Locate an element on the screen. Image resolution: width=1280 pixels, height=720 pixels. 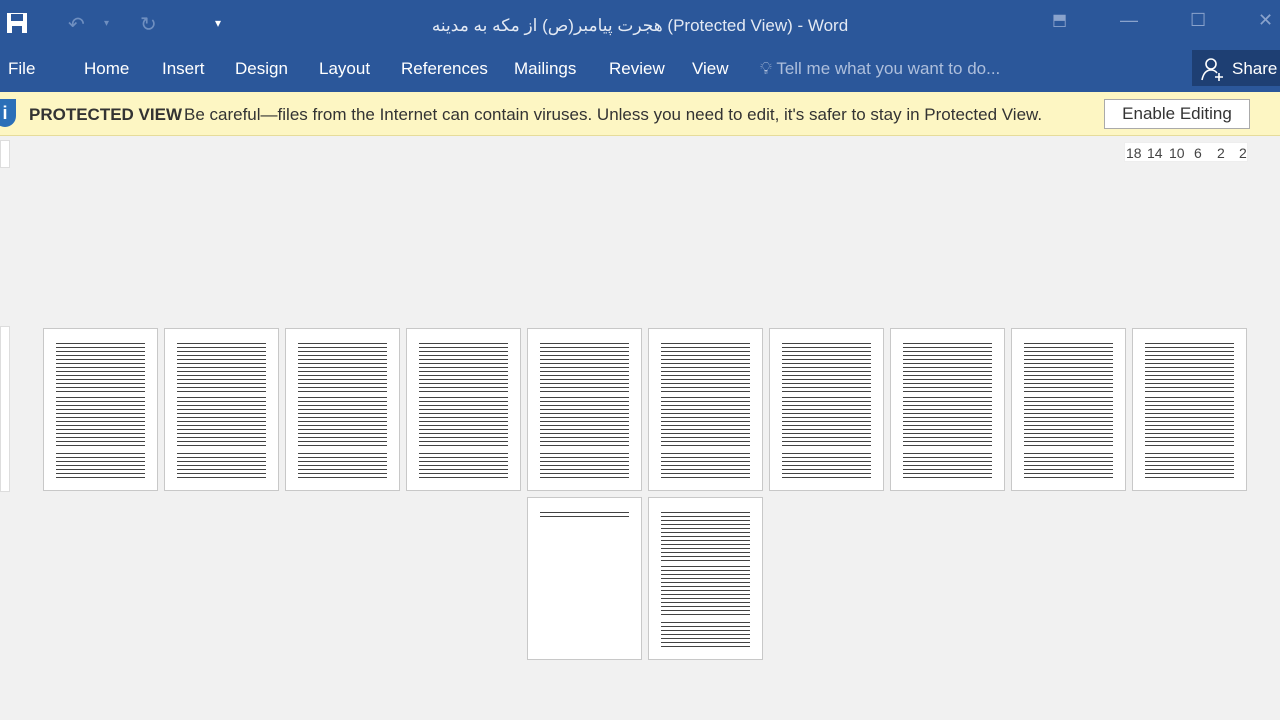
vertical-ruler-top is located at coordinates (5, 154).